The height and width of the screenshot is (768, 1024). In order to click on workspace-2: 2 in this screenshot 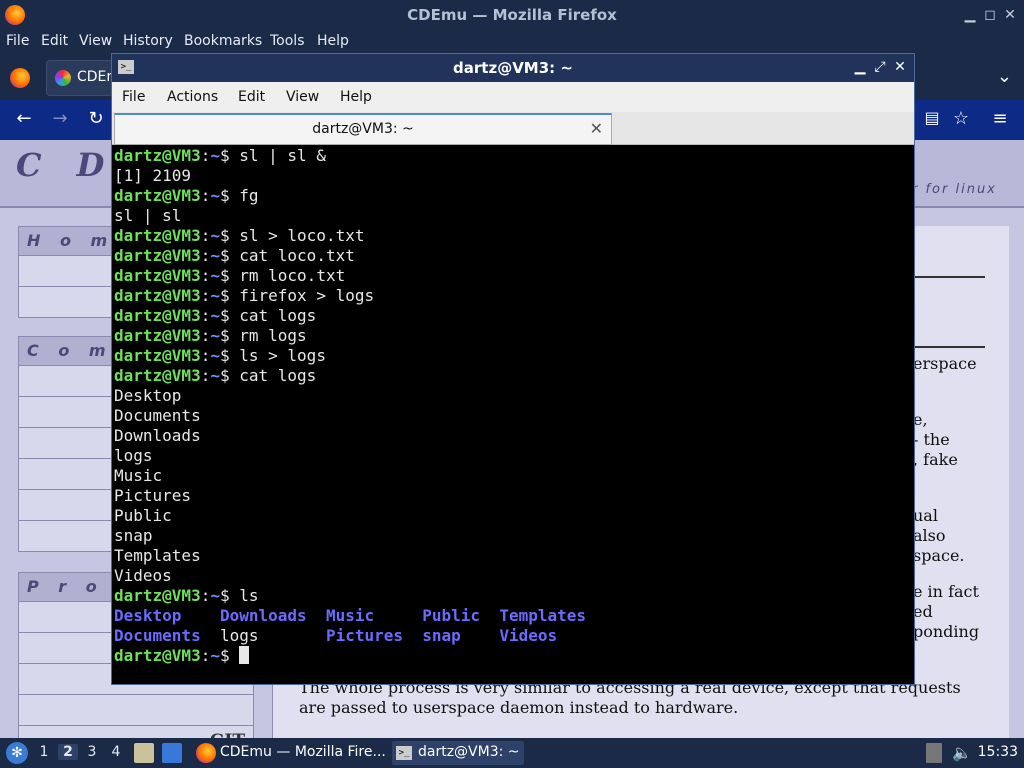, I will do `click(68, 752)`.